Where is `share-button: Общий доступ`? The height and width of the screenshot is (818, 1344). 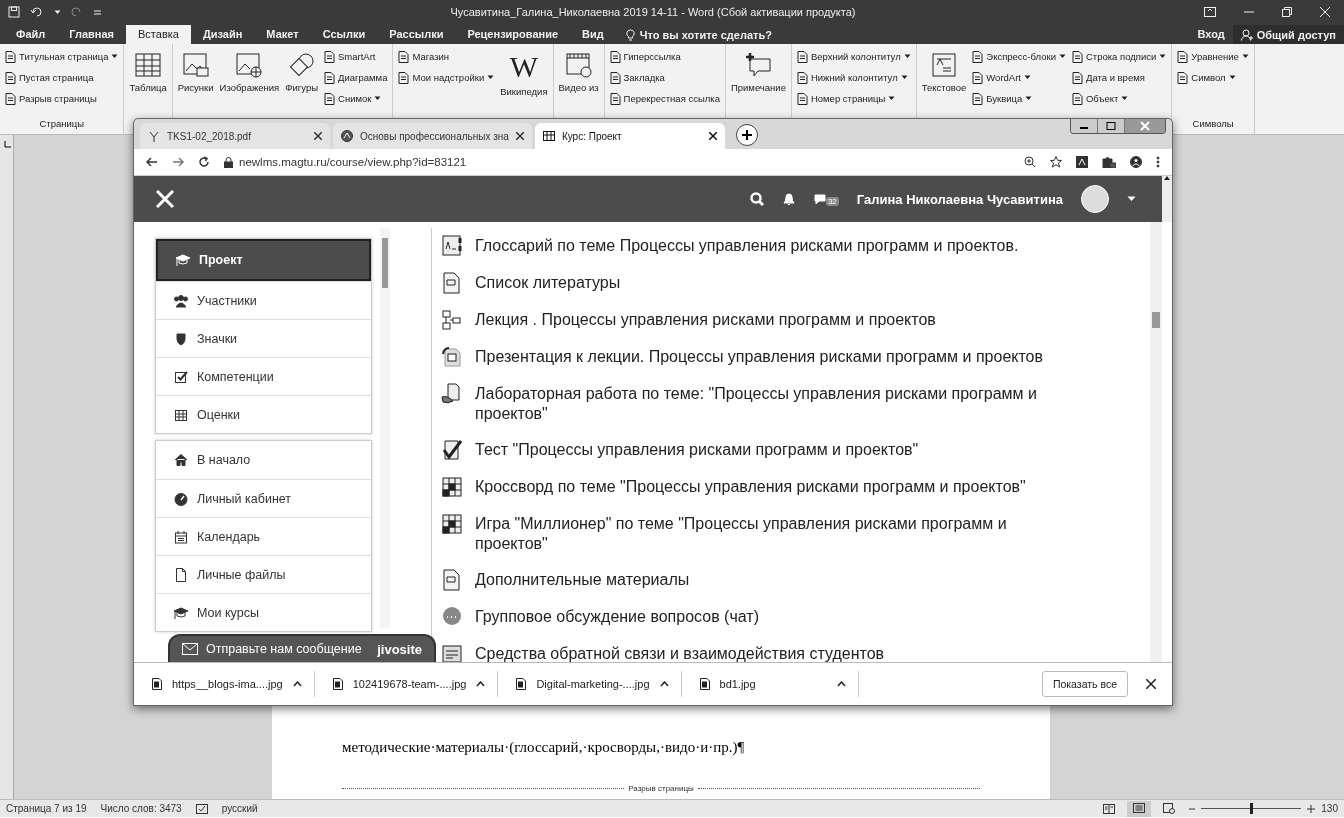 share-button: Общий доступ is located at coordinates (1288, 34).